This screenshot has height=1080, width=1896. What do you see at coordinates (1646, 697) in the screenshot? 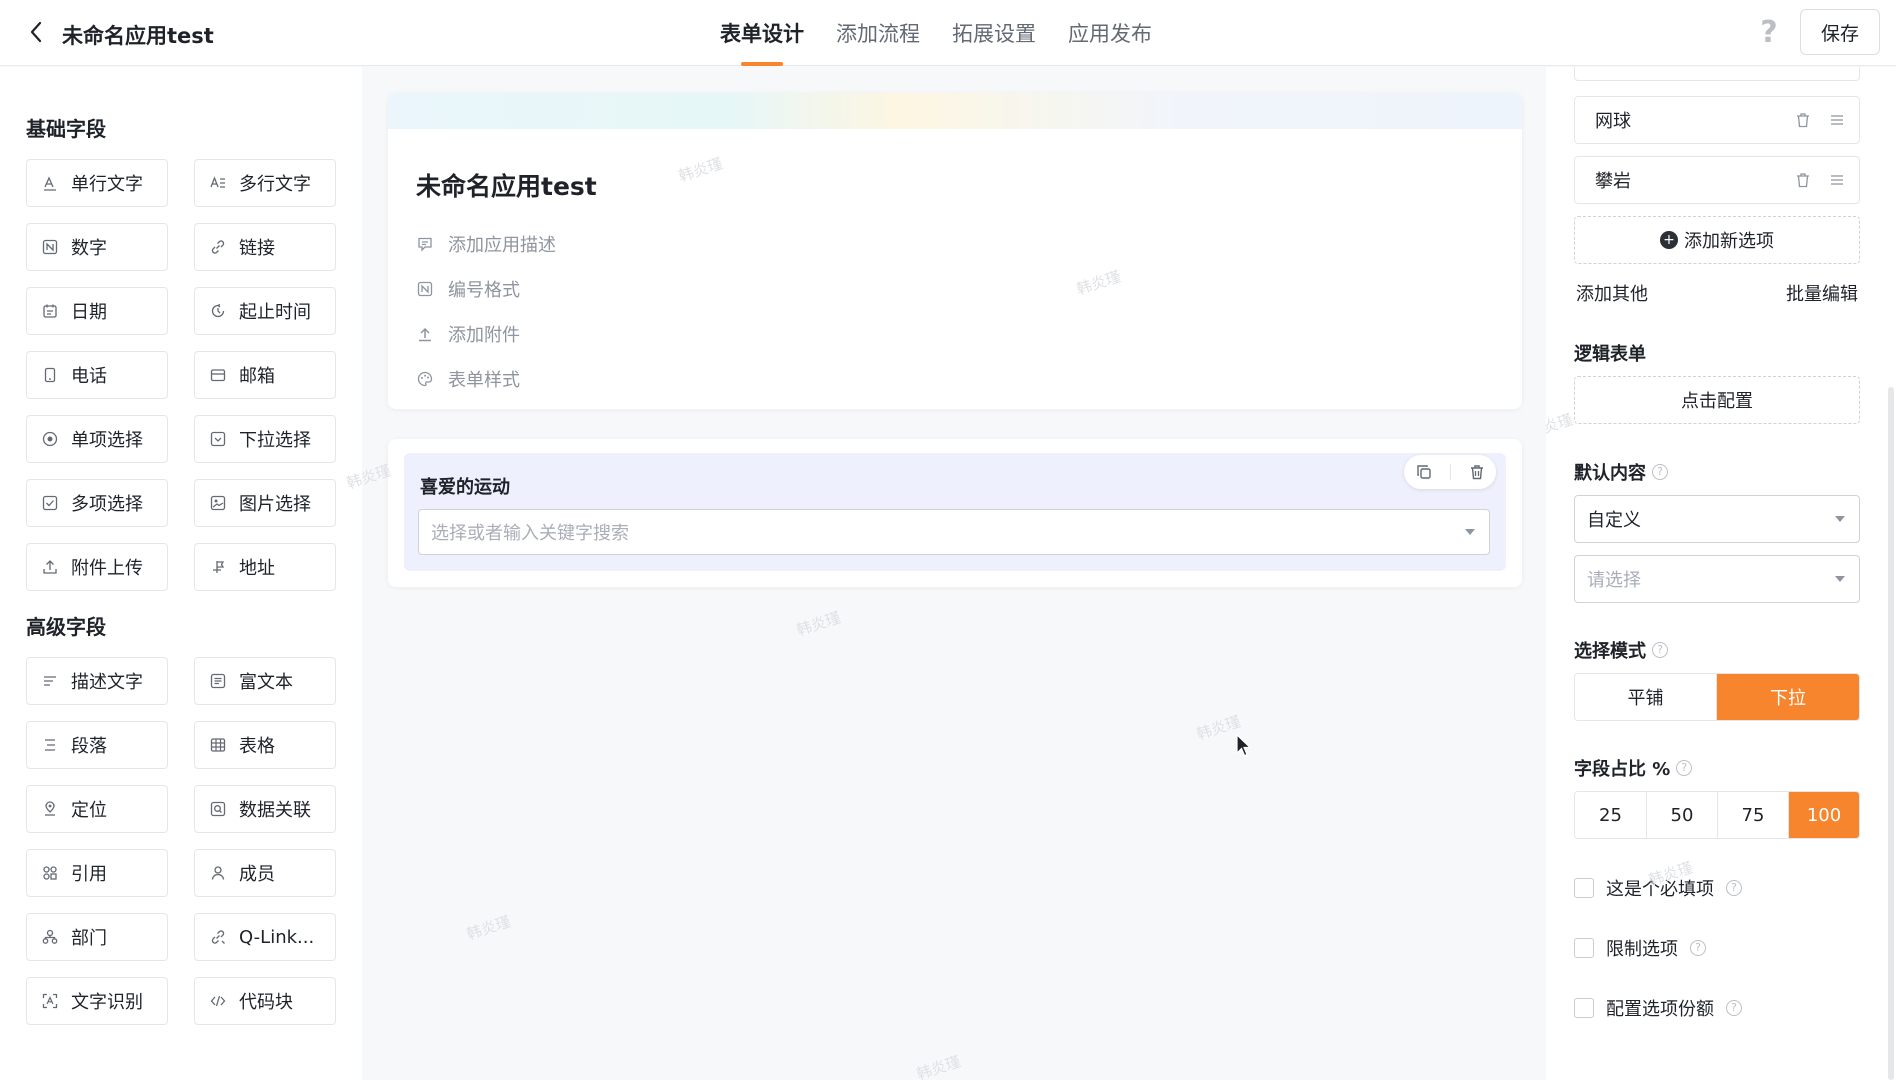
I see `mode-tile-option: 平铺` at bounding box center [1646, 697].